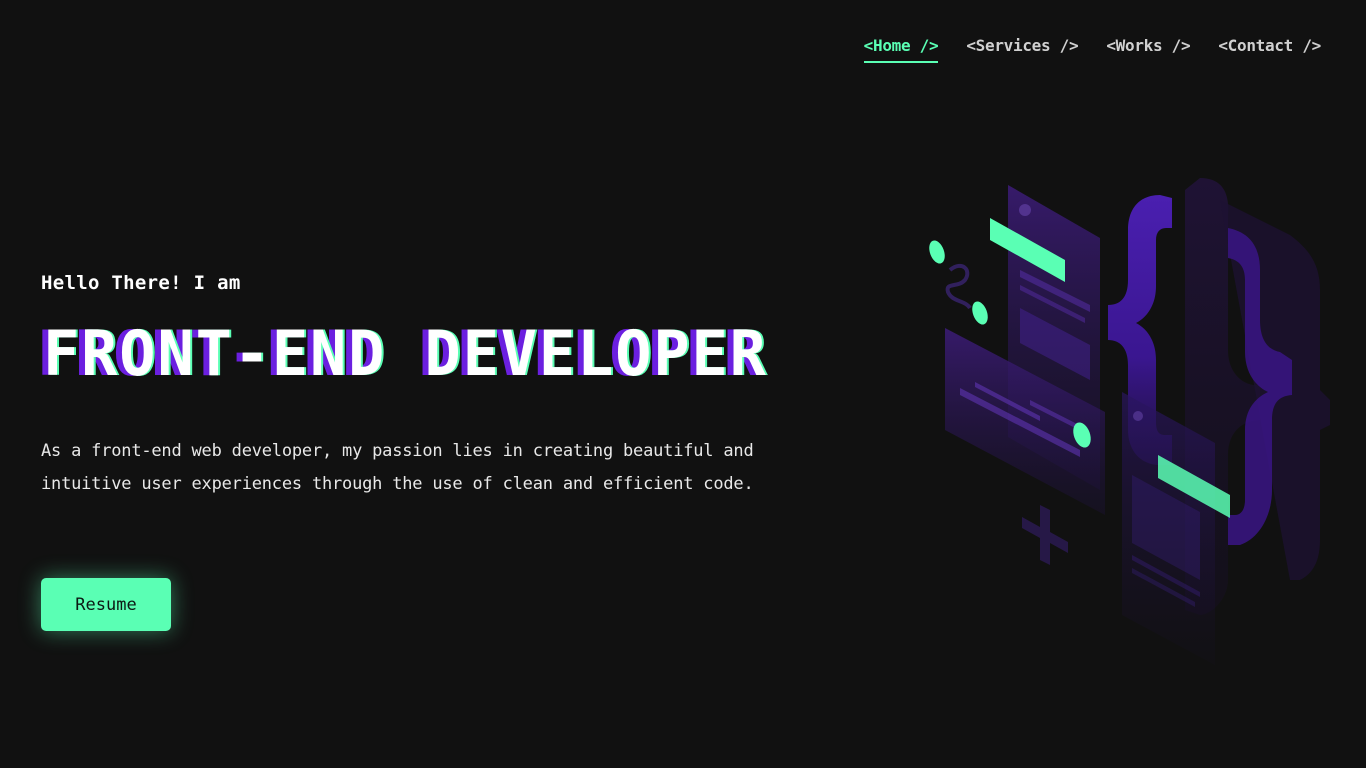 The width and height of the screenshot is (1366, 768). What do you see at coordinates (1045, 535) in the screenshot?
I see `plus-icon` at bounding box center [1045, 535].